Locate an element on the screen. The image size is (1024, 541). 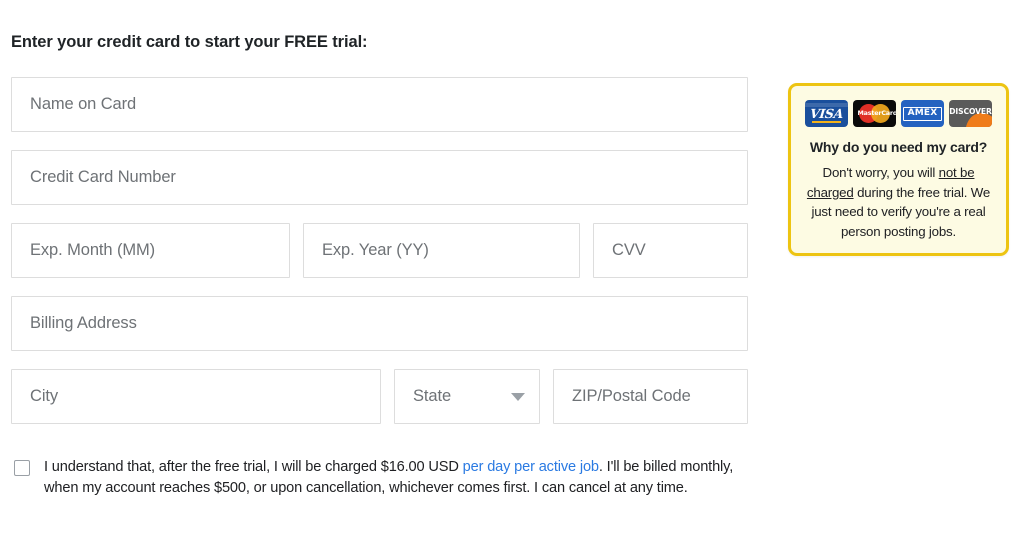
name-on-card-input: Name on Card is located at coordinates (379, 104).